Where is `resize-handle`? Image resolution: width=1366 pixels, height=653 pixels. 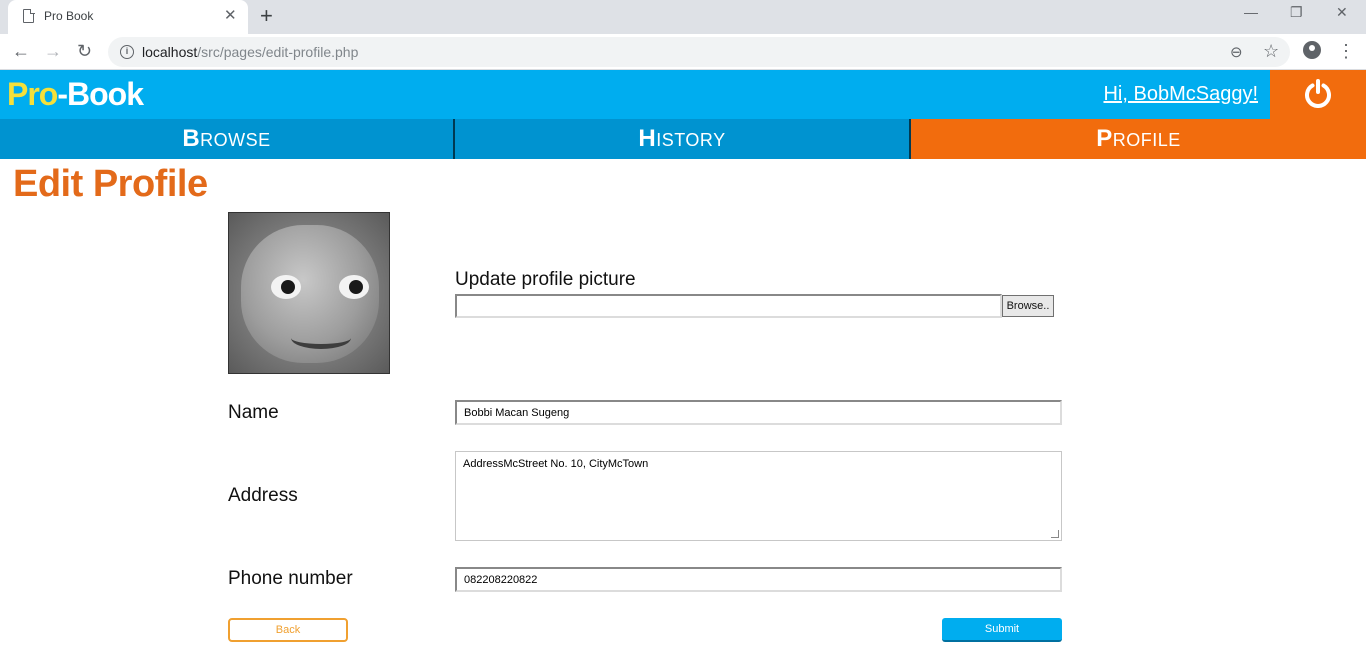
resize-handle is located at coordinates (1055, 534).